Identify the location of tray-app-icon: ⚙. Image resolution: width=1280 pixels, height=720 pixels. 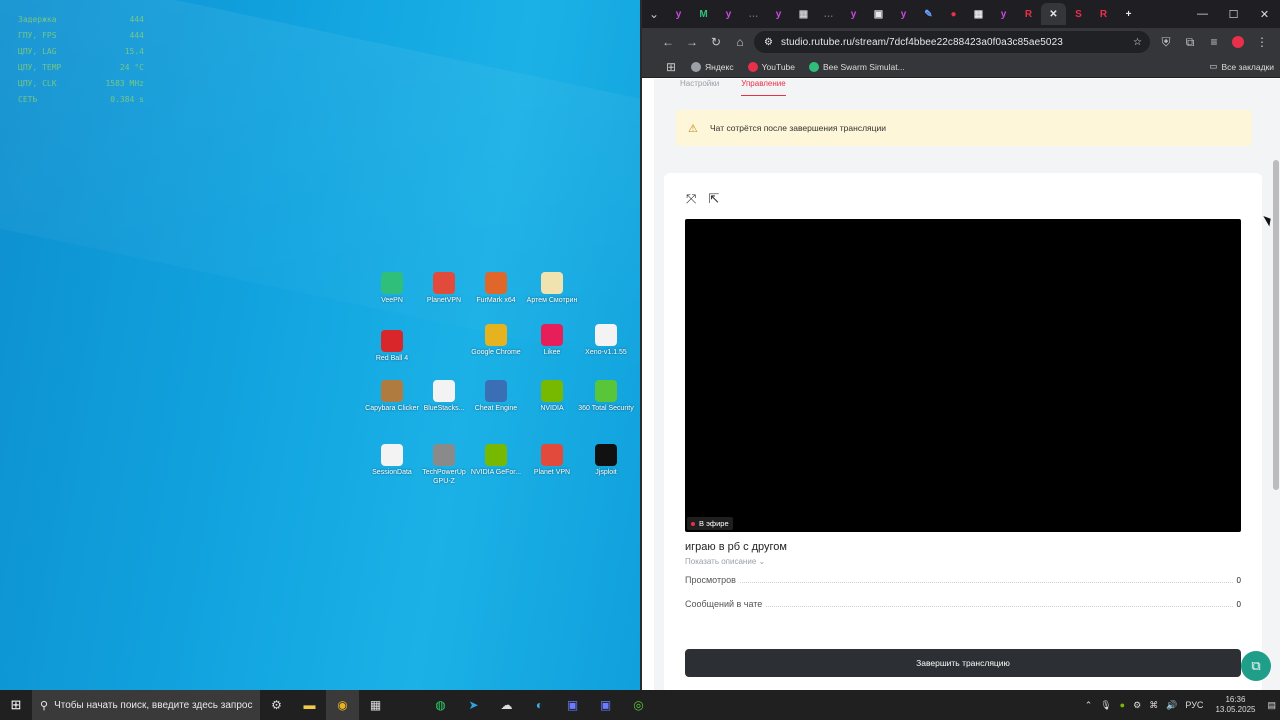
(1137, 705).